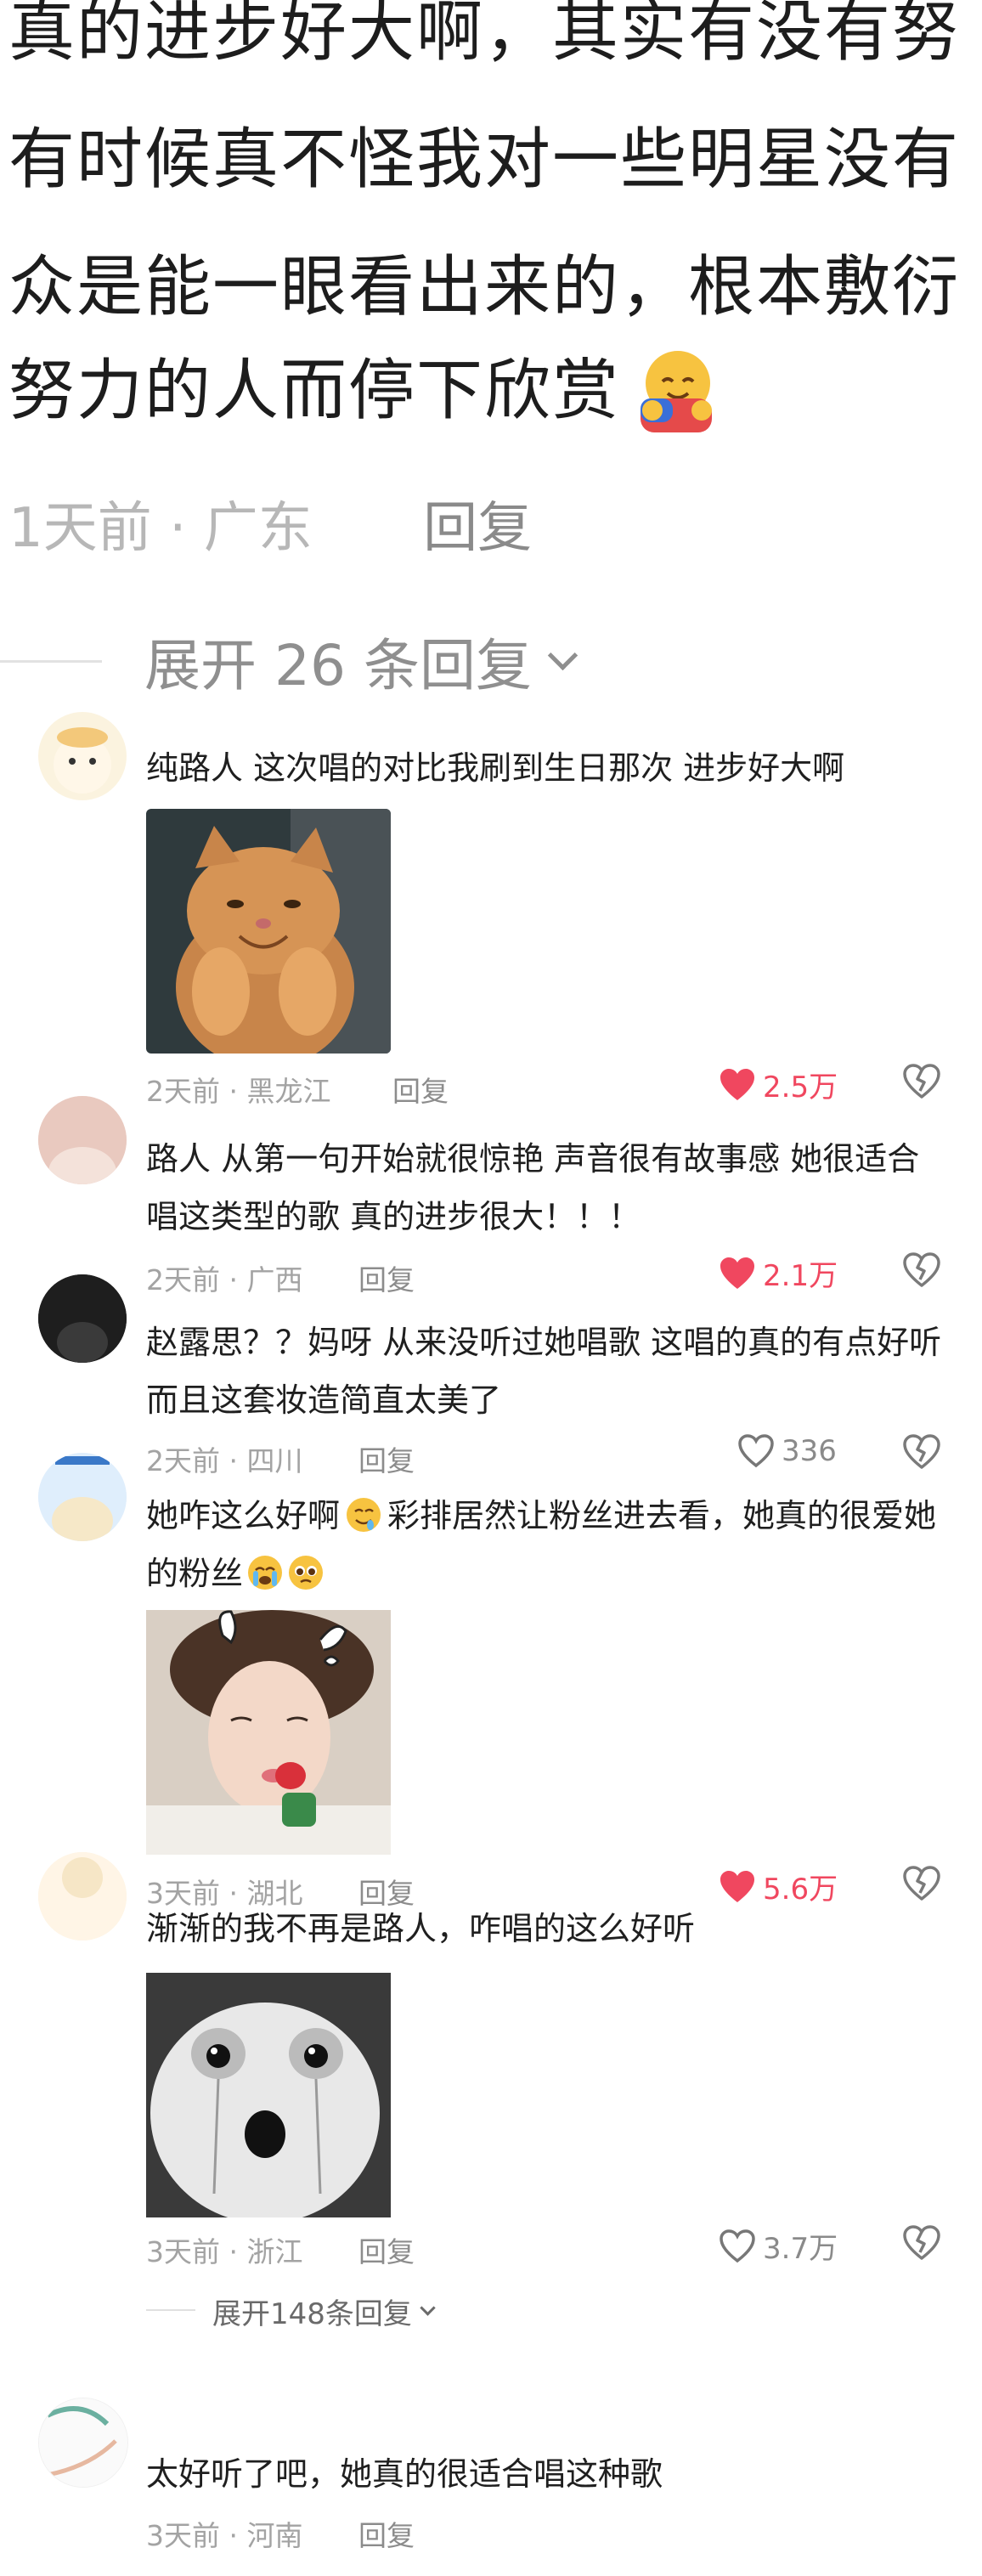 The image size is (982, 2576). What do you see at coordinates (312, 2314) in the screenshot?
I see `expand-more-replies-label: 展开148条回复` at bounding box center [312, 2314].